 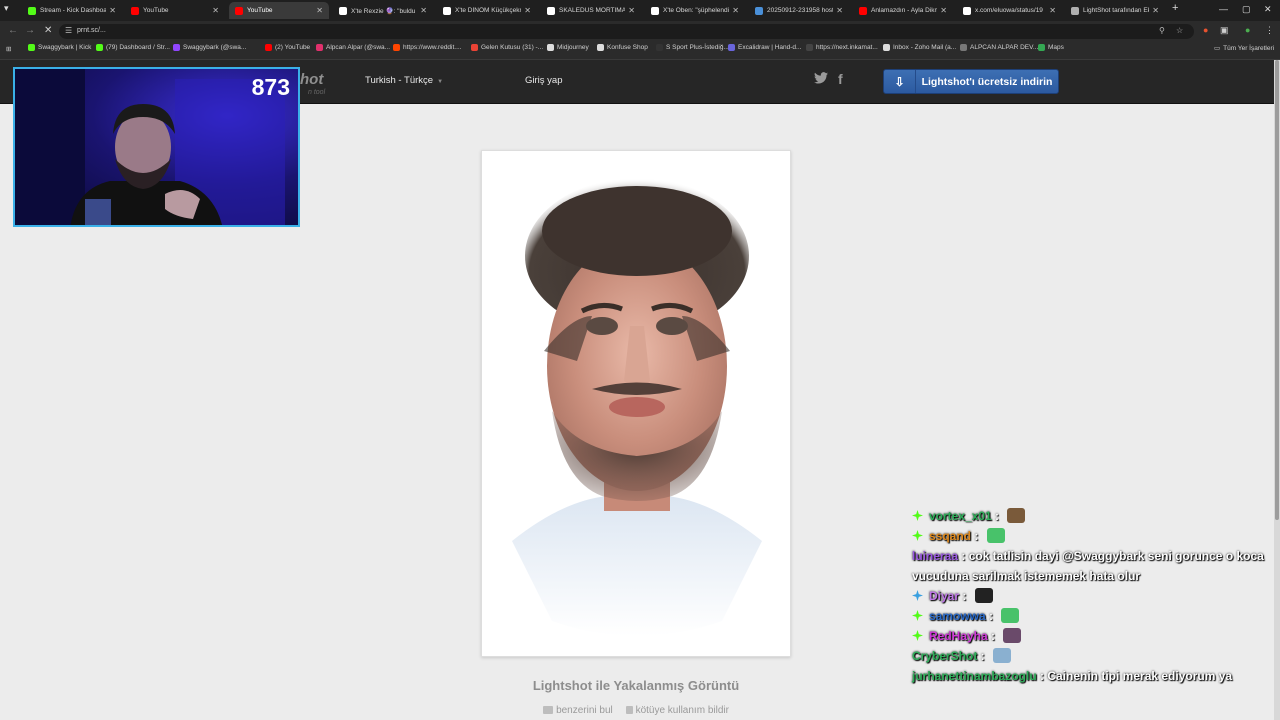 I want to click on all-bookmarks: ▭ Tüm Yer İşaretleri, so click(x=1244, y=48).